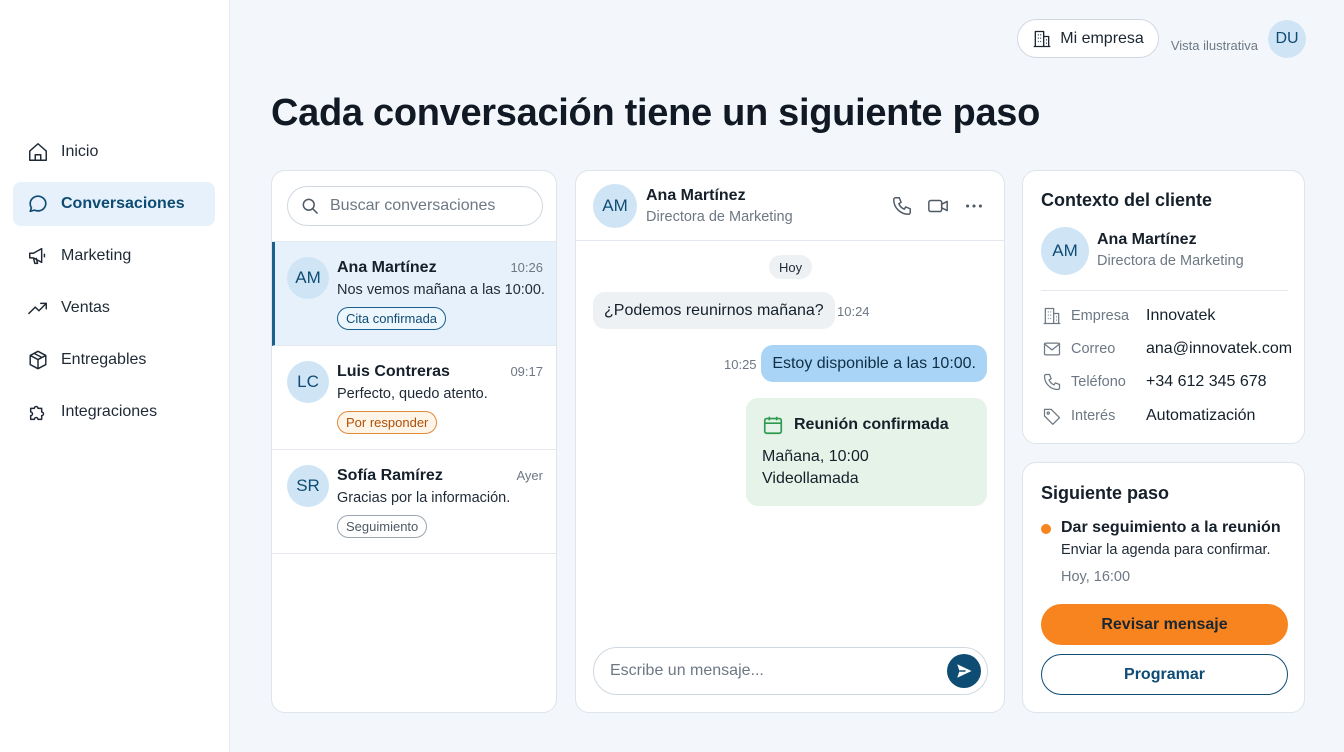 This screenshot has height=752, width=1344. Describe the element at coordinates (1219, 349) in the screenshot. I see `field-value: ana@innovatek.com` at that location.